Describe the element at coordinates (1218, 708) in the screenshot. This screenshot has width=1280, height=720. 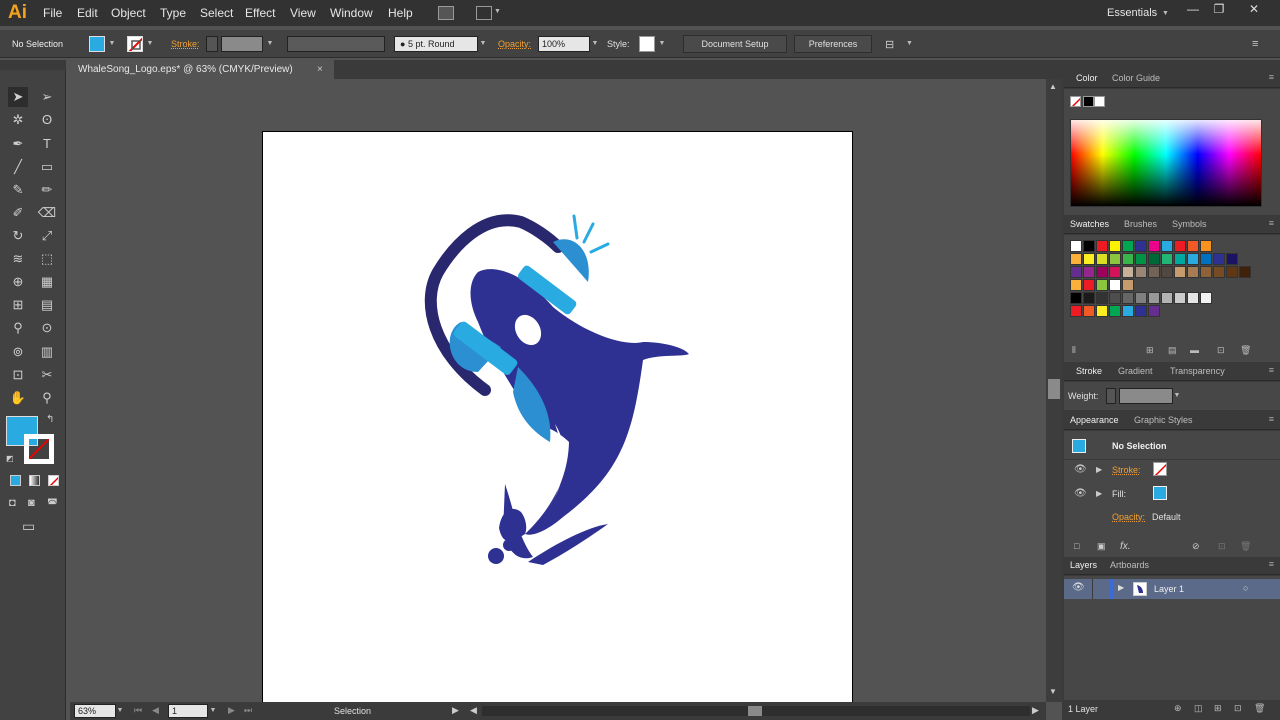
I see `new-sublayer-icon: ⊞` at that location.